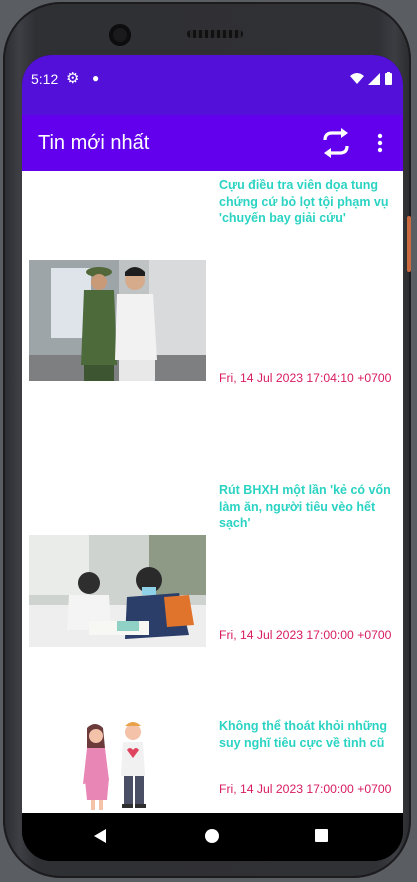 This screenshot has width=417, height=882. I want to click on status-icons, so click(372, 81).